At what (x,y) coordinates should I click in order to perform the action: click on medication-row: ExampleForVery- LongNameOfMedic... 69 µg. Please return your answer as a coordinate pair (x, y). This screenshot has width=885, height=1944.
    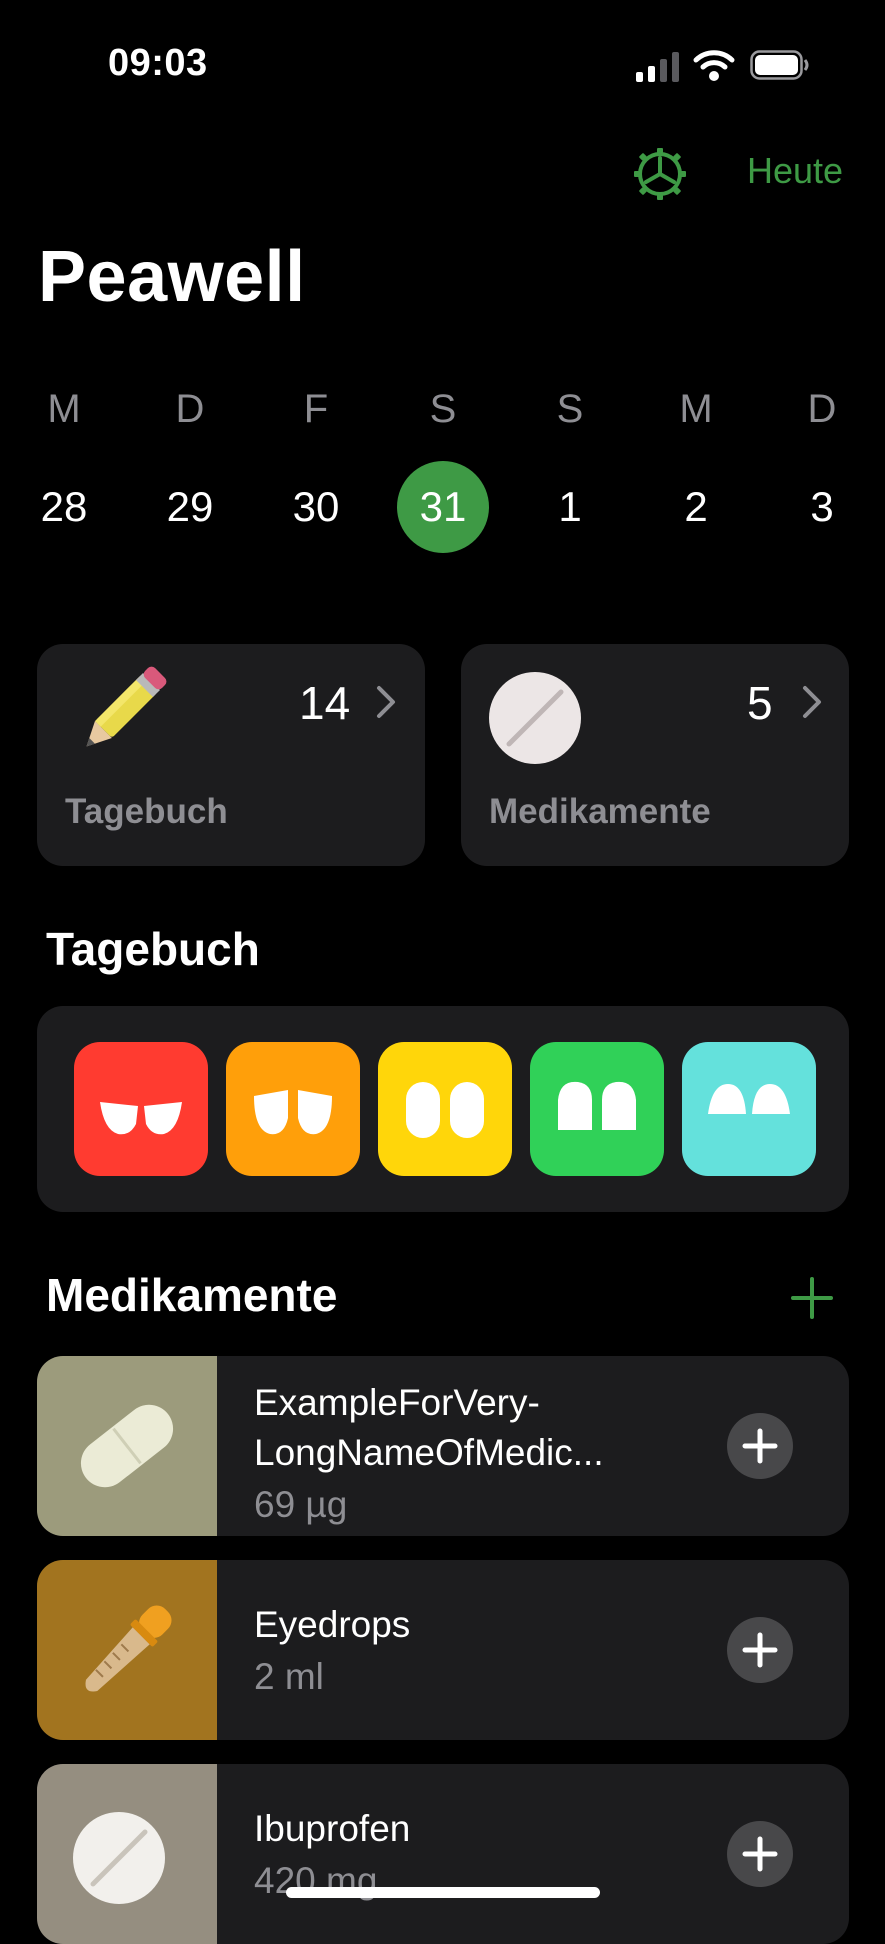
    Looking at the image, I should click on (443, 1446).